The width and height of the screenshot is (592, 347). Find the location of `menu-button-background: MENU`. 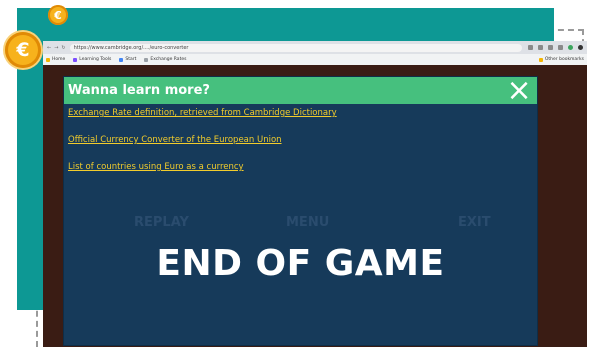

menu-button-background: MENU is located at coordinates (308, 222).